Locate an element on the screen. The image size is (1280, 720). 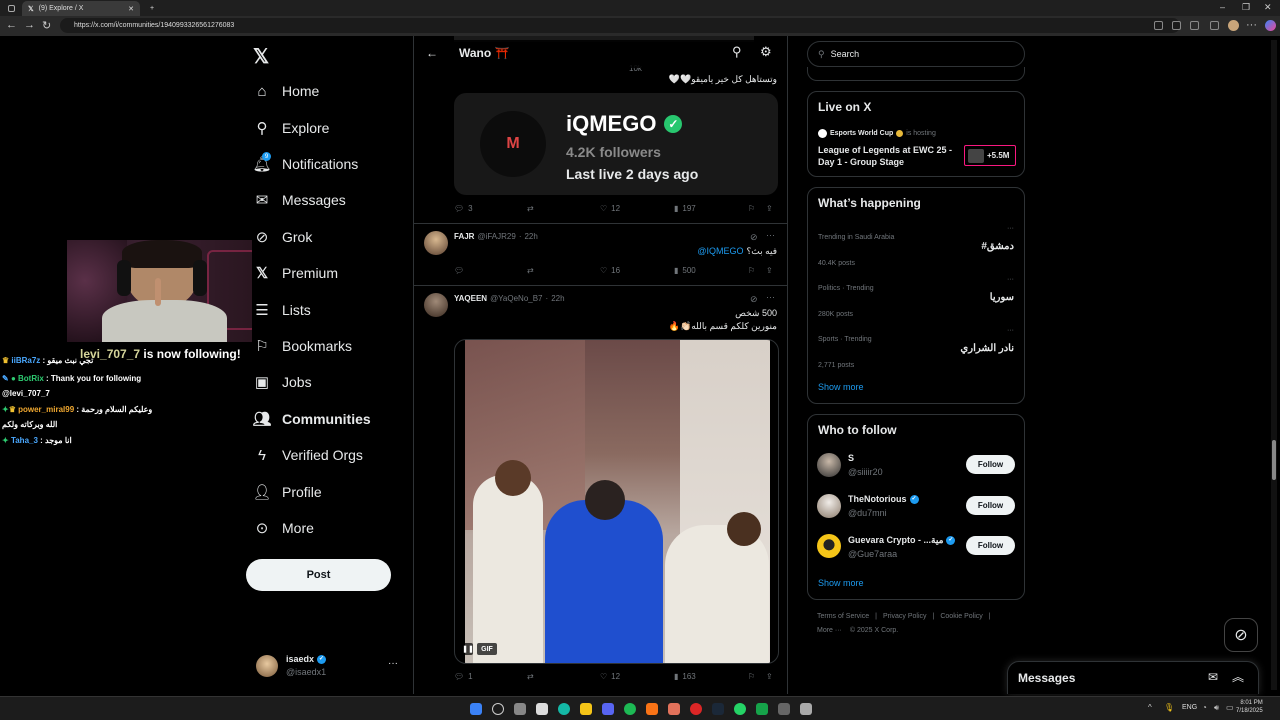
whatsapp-icon is located at coordinates (740, 709).